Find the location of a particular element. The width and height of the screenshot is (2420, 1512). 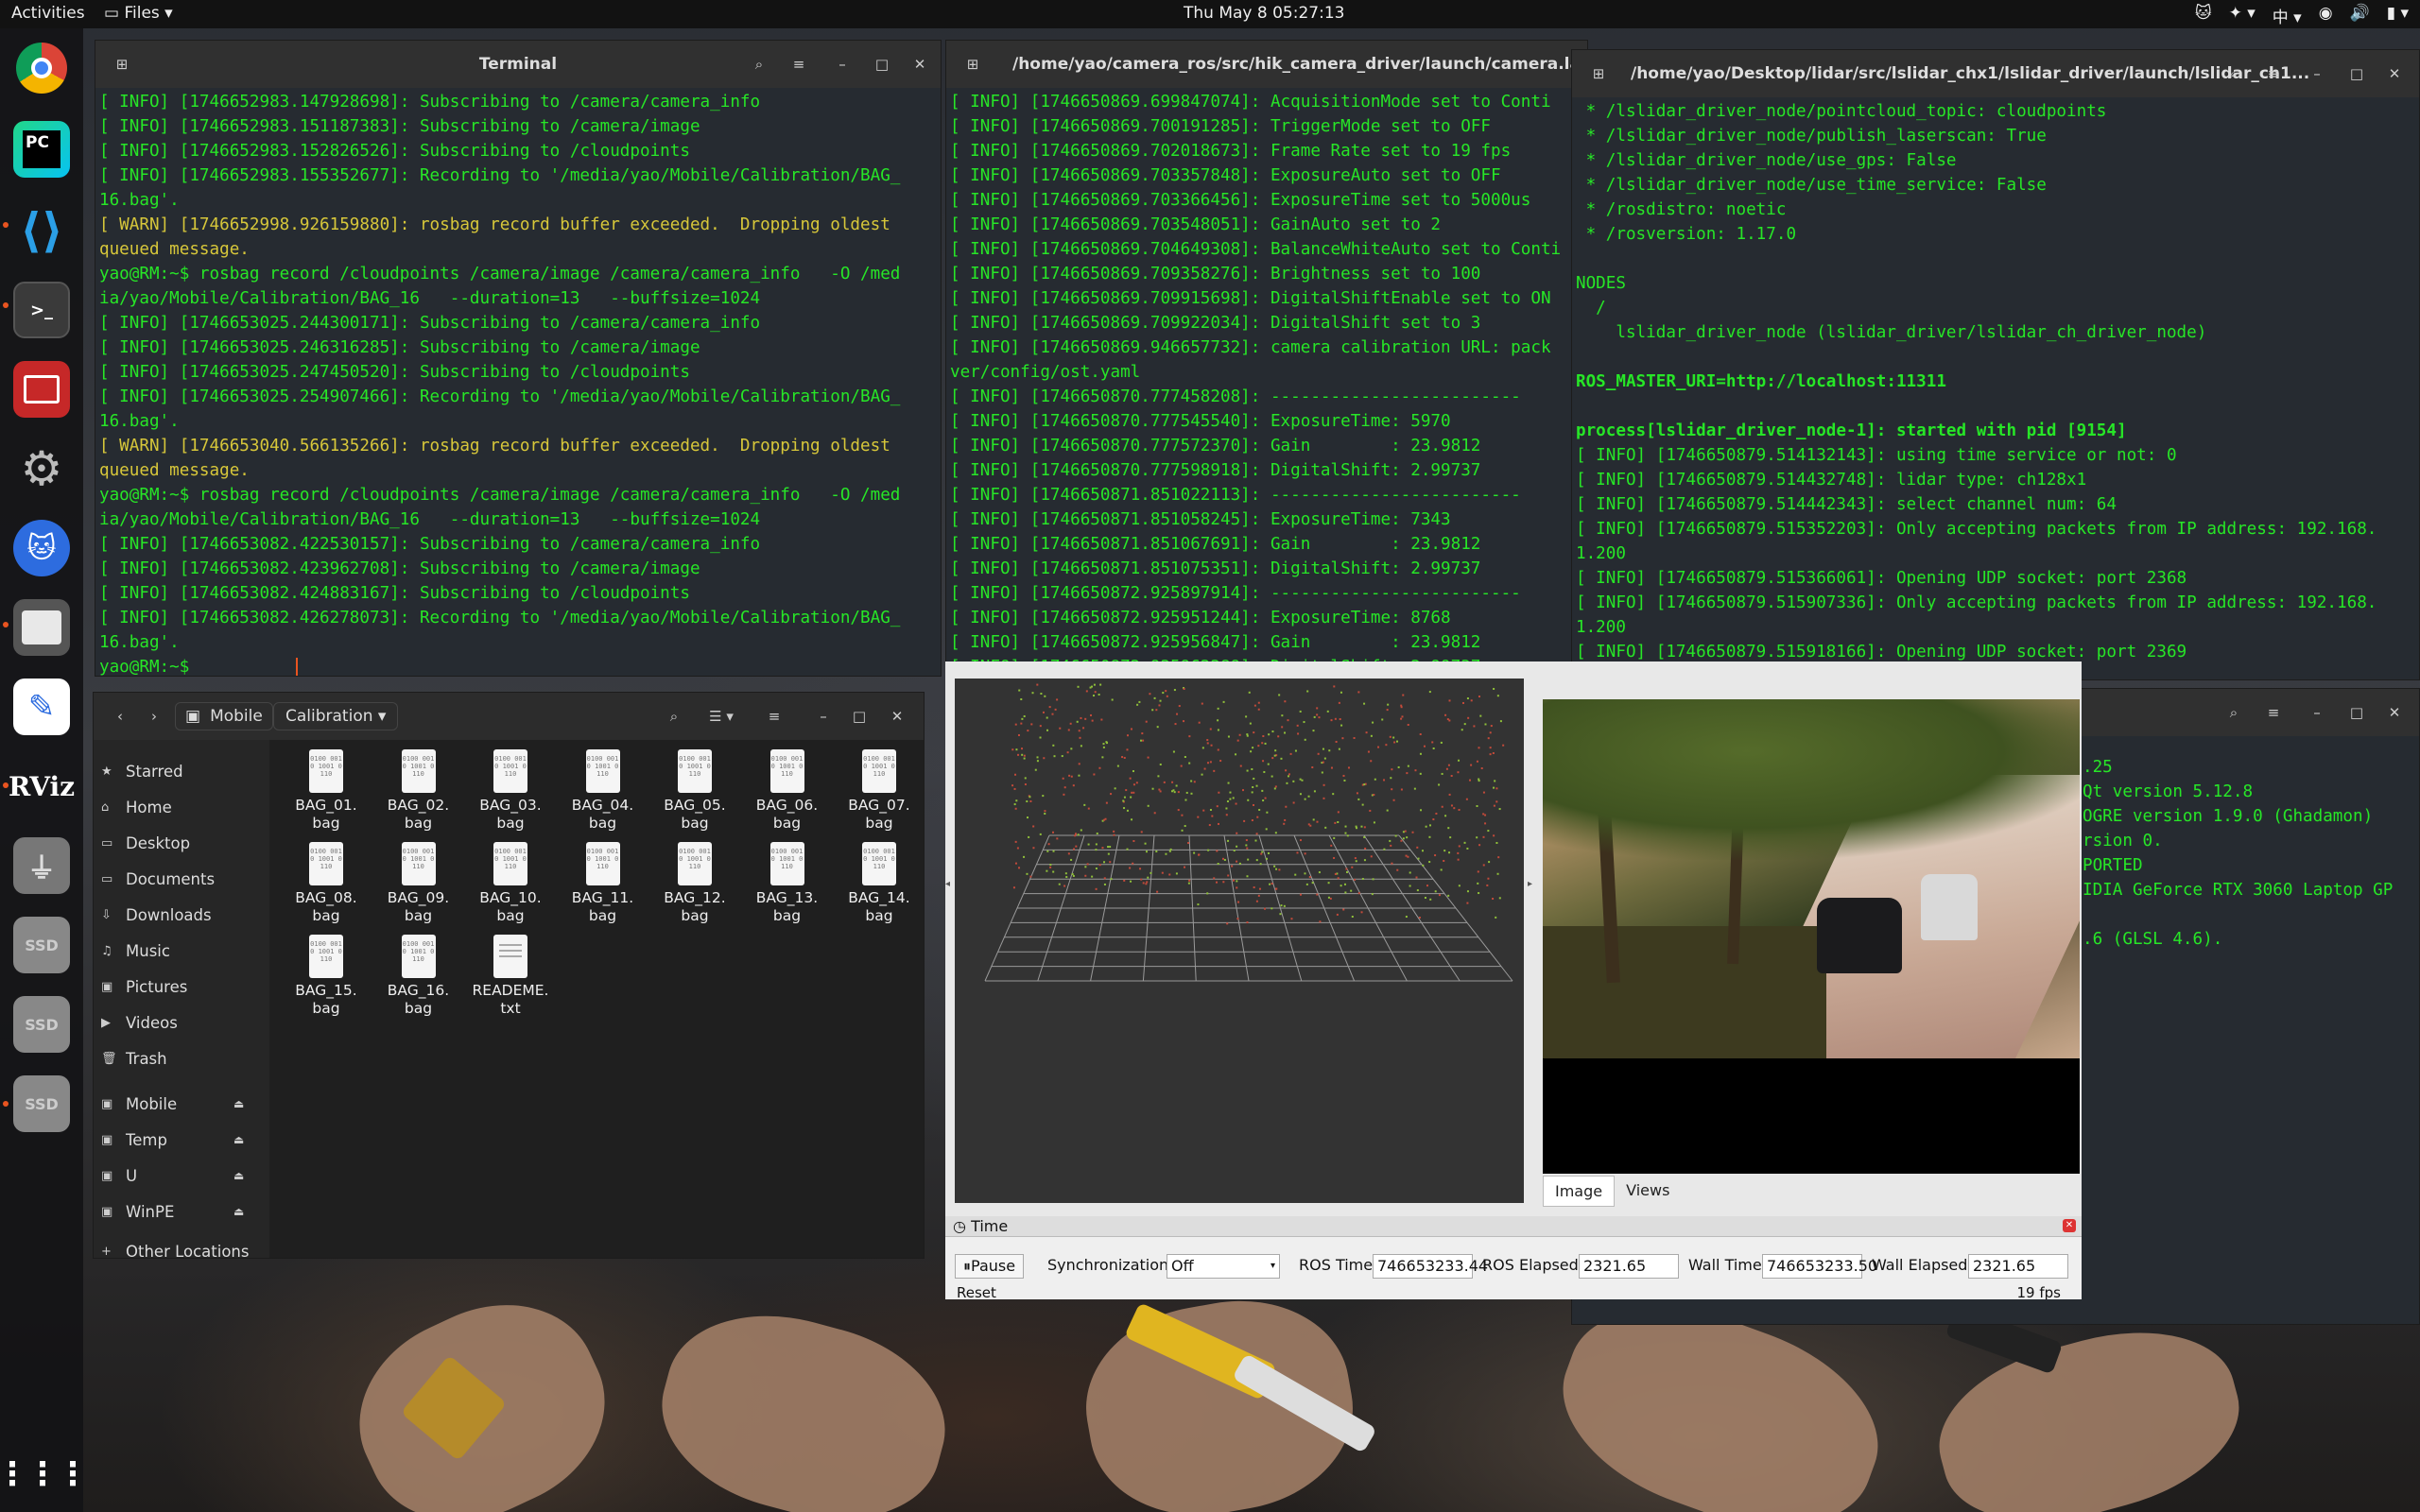

file-item: 0100 0010 1001 0110 BAG_06. bag is located at coordinates (787, 791).